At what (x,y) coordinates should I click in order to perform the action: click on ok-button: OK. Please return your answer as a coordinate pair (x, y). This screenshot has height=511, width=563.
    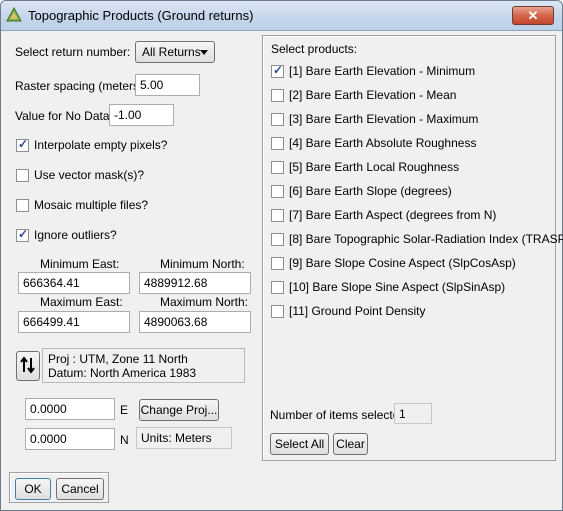
    Looking at the image, I should click on (33, 489).